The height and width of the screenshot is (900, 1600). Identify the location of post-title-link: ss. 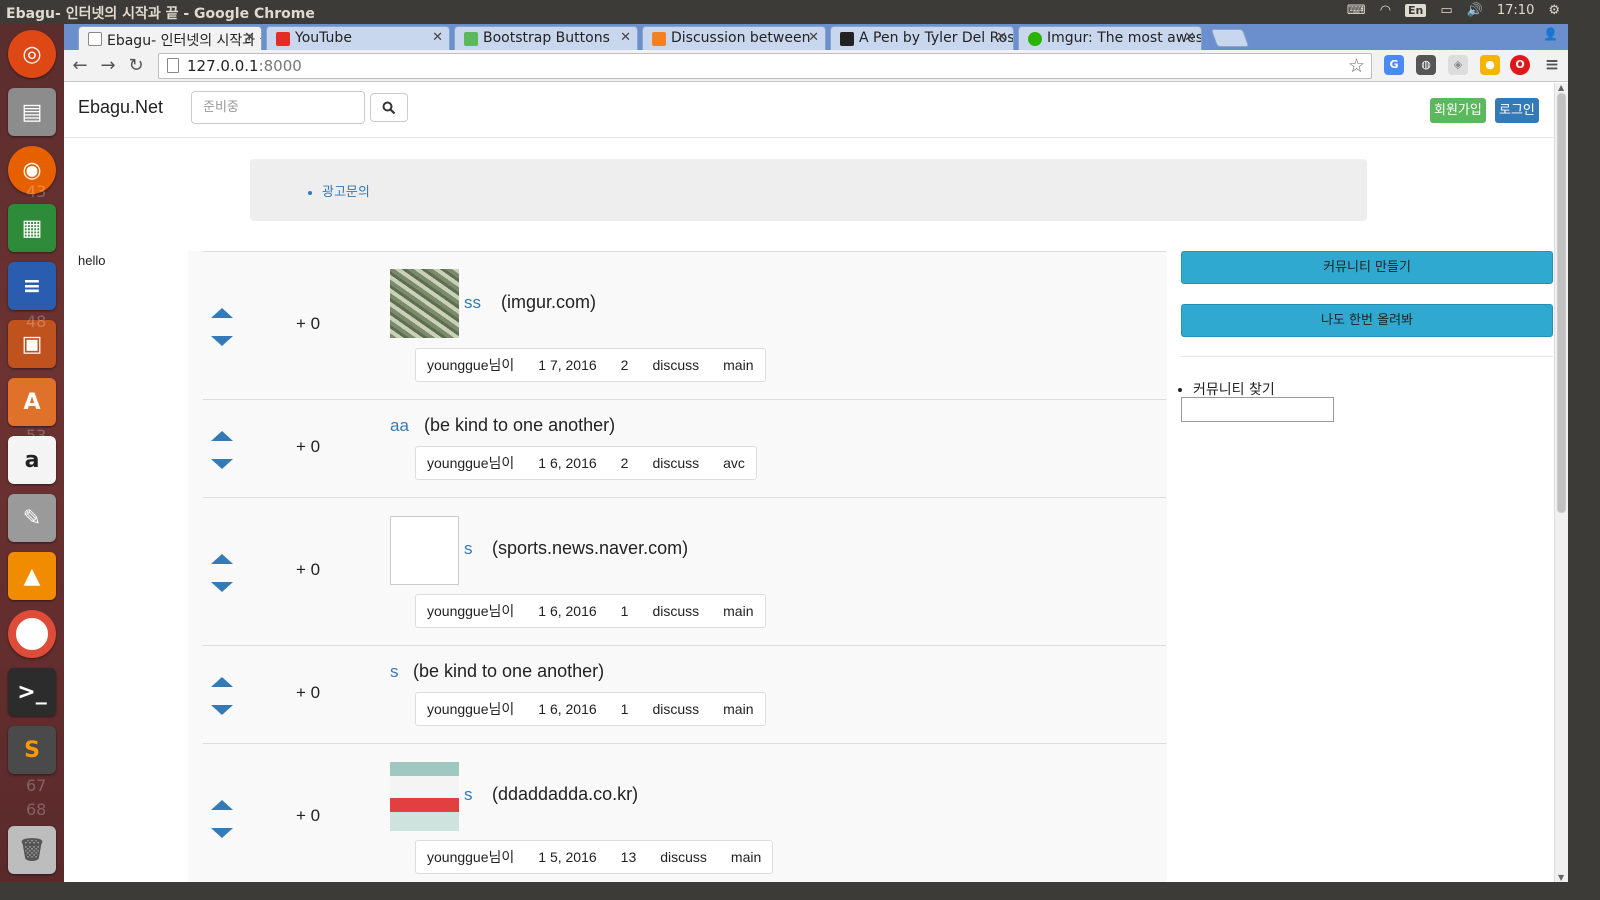
(472, 303).